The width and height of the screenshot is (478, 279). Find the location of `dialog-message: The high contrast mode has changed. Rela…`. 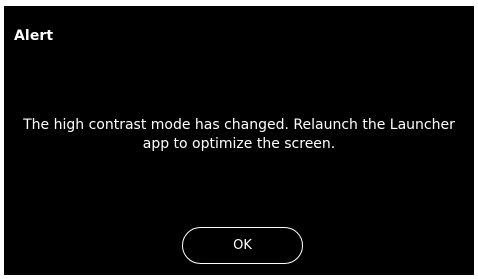

dialog-message: The high contrast mode has changed. Rela… is located at coordinates (239, 134).